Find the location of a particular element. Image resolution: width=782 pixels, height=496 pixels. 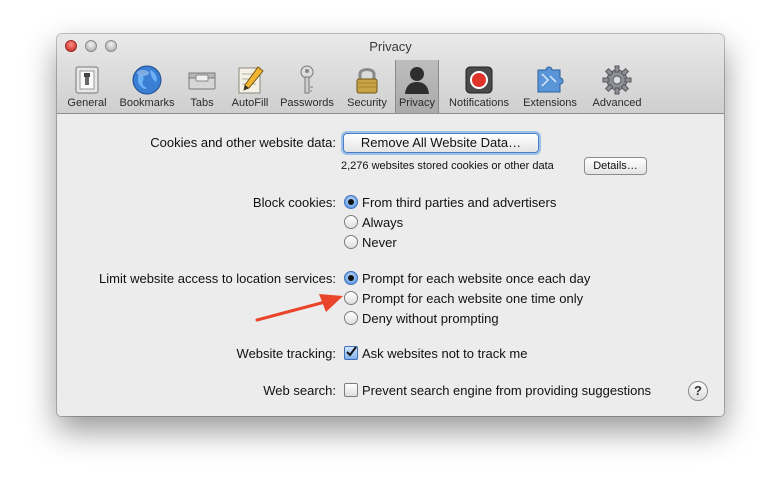

toolbar-item-extensions: Extensions is located at coordinates (550, 86).